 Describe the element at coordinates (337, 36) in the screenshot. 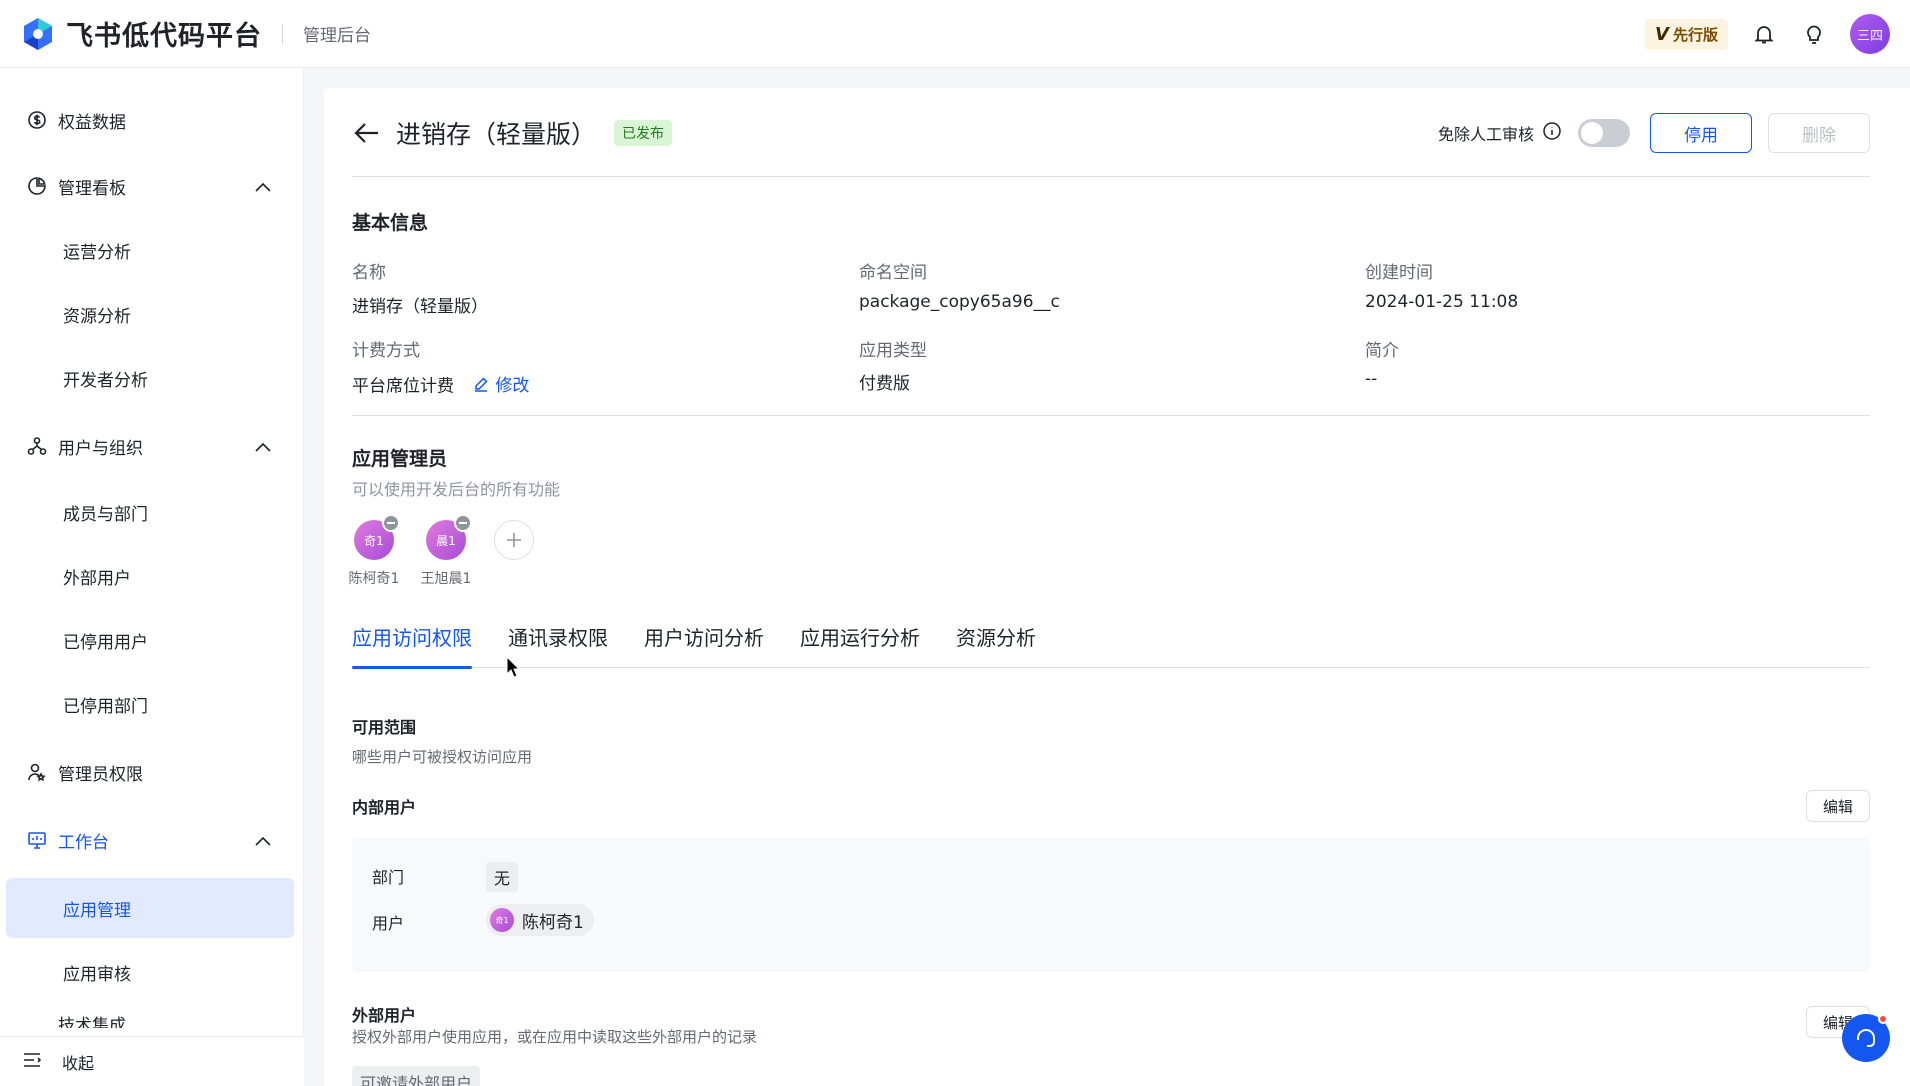

I see `brand-subtitle: 管理后台` at that location.